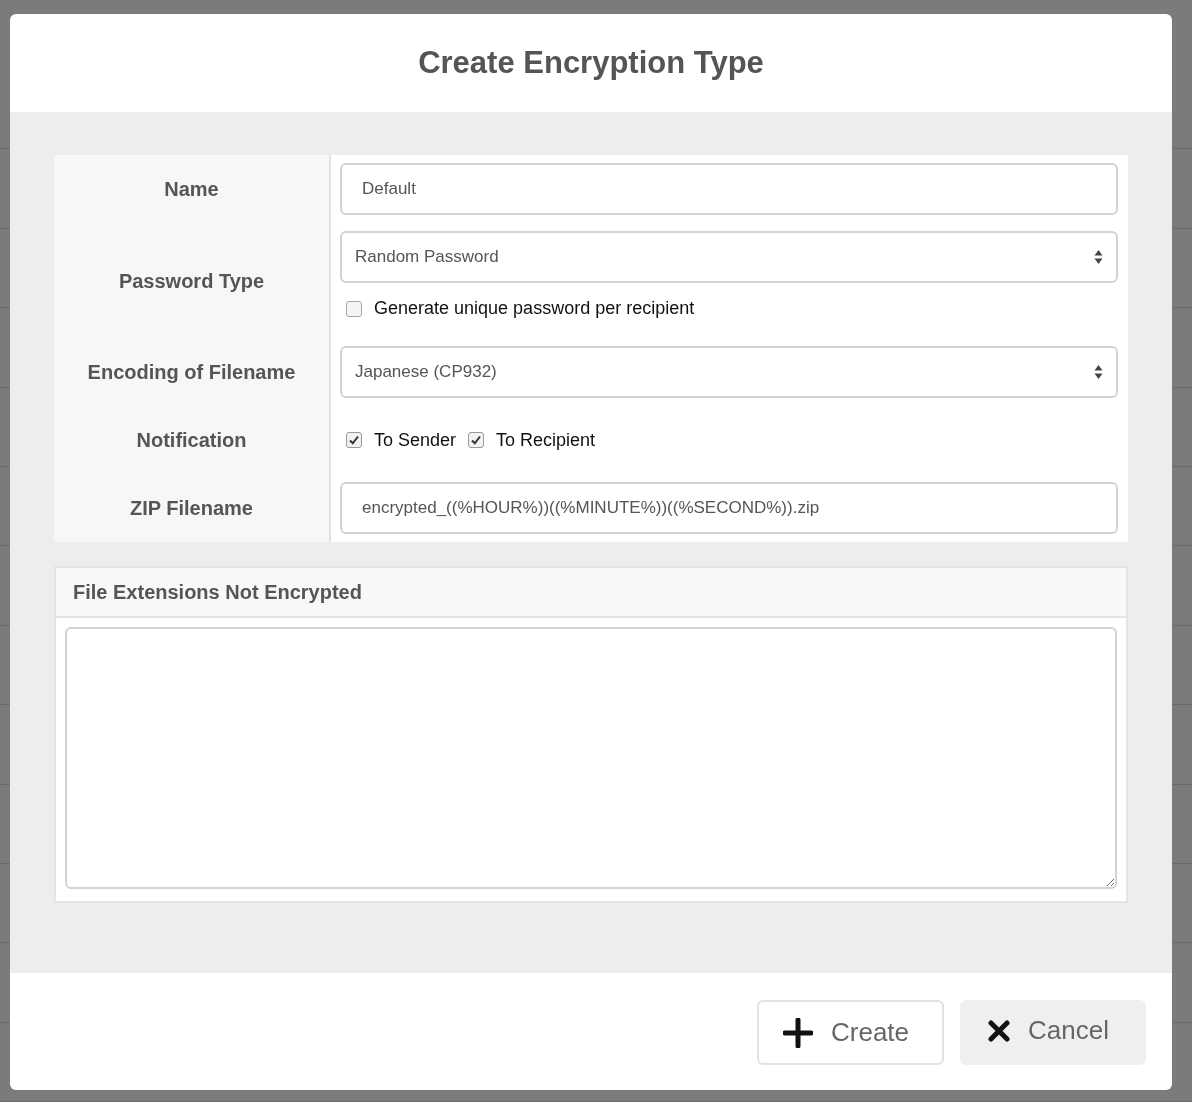 This screenshot has height=1102, width=1192. I want to click on panel-title: File Extensions Not Encrypted, so click(217, 592).